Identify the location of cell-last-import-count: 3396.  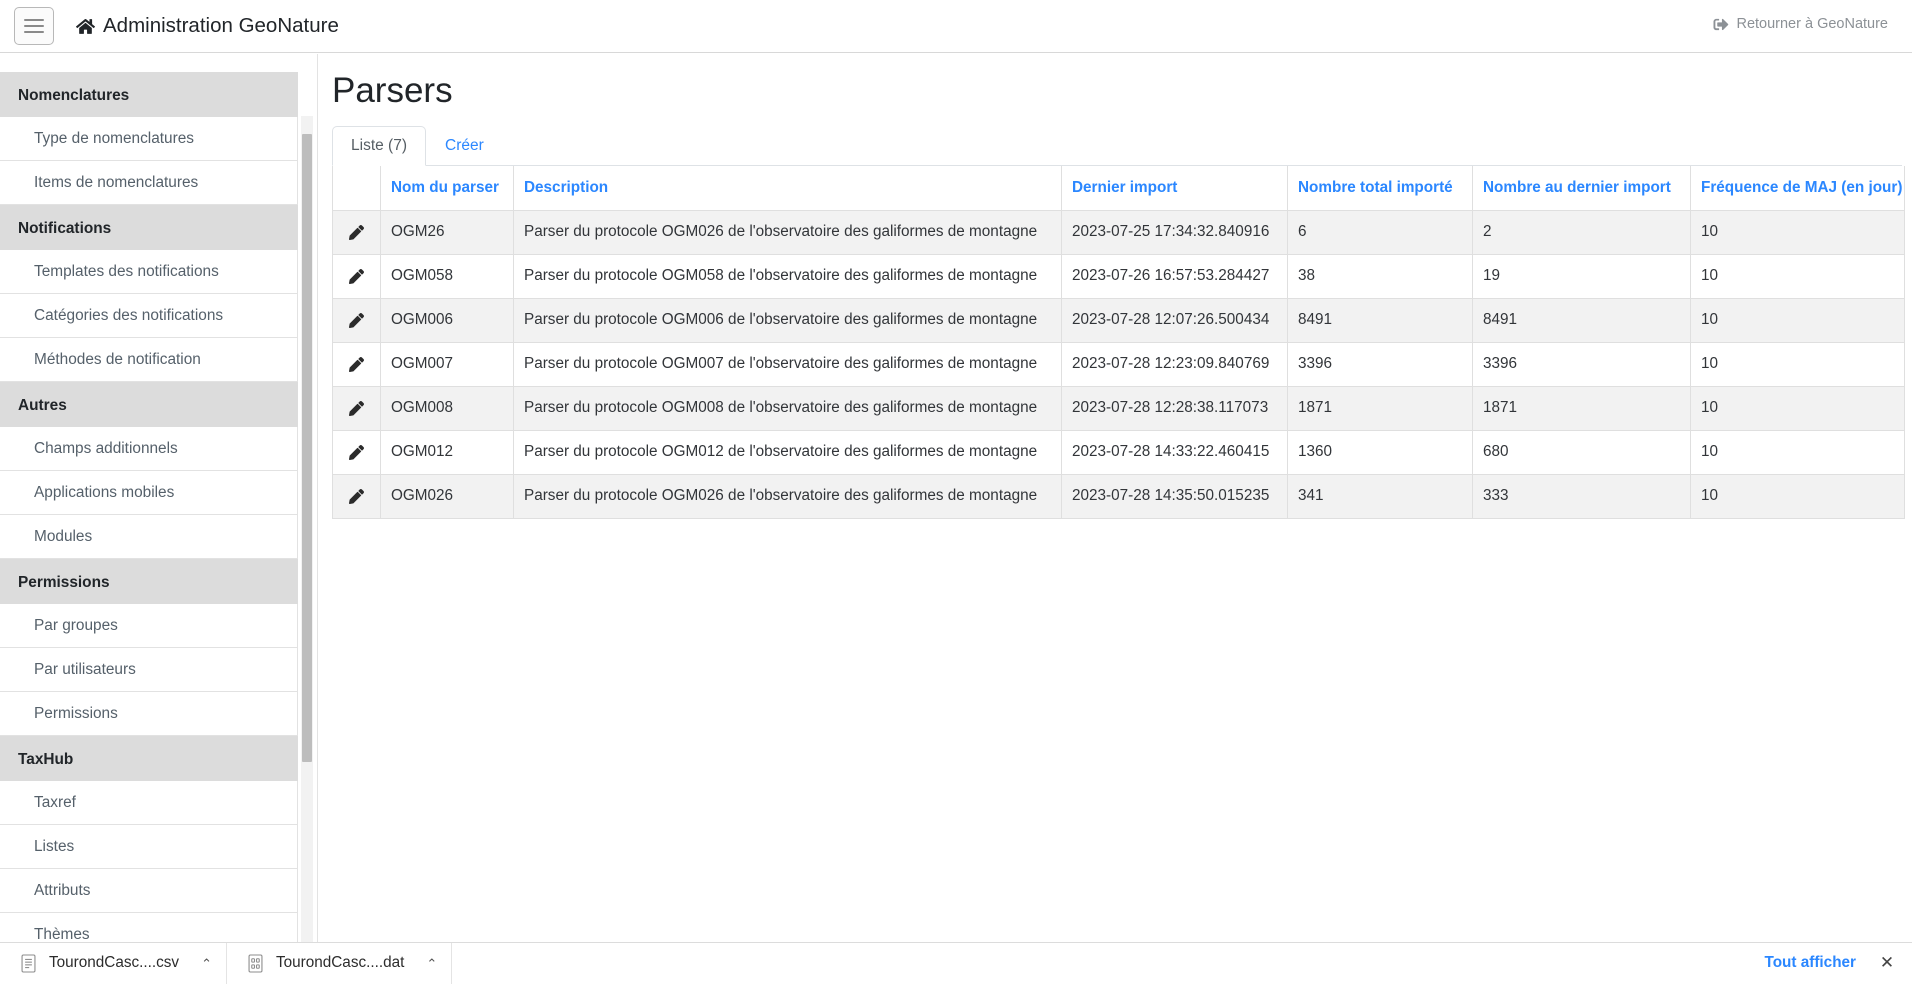
(1582, 364).